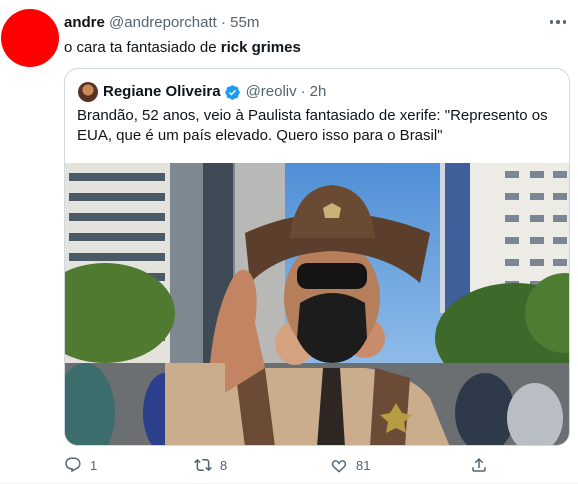 This screenshot has width=578, height=484. What do you see at coordinates (88, 92) in the screenshot?
I see `quoted-author-avatar` at bounding box center [88, 92].